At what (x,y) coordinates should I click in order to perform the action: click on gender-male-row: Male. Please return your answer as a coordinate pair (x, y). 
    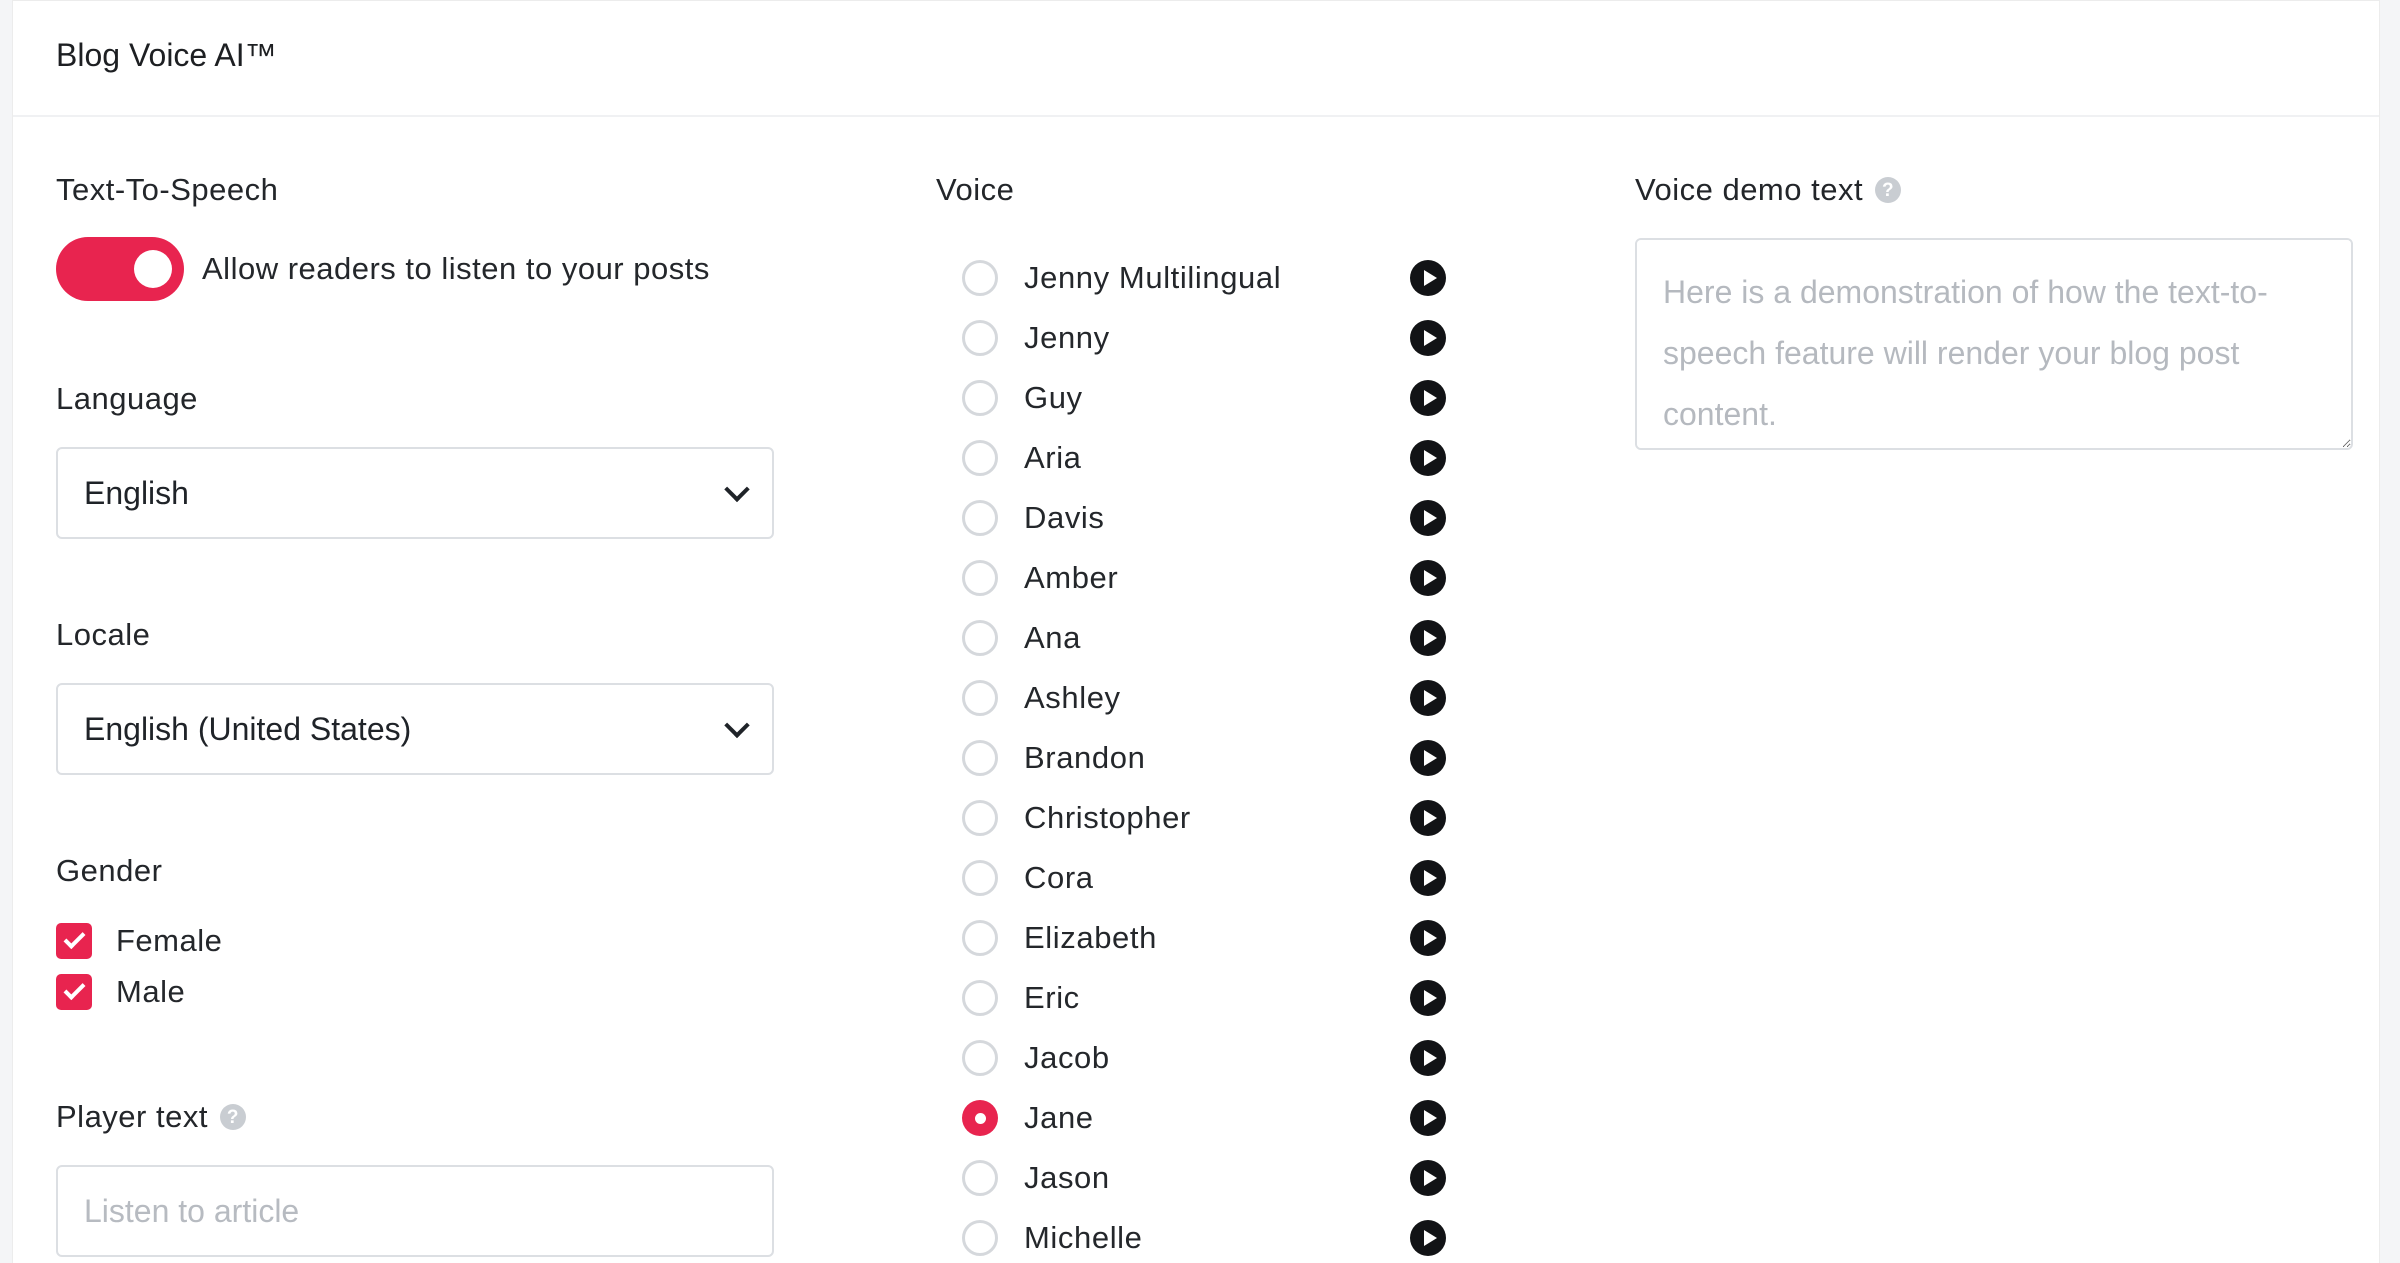
    Looking at the image, I should click on (120, 992).